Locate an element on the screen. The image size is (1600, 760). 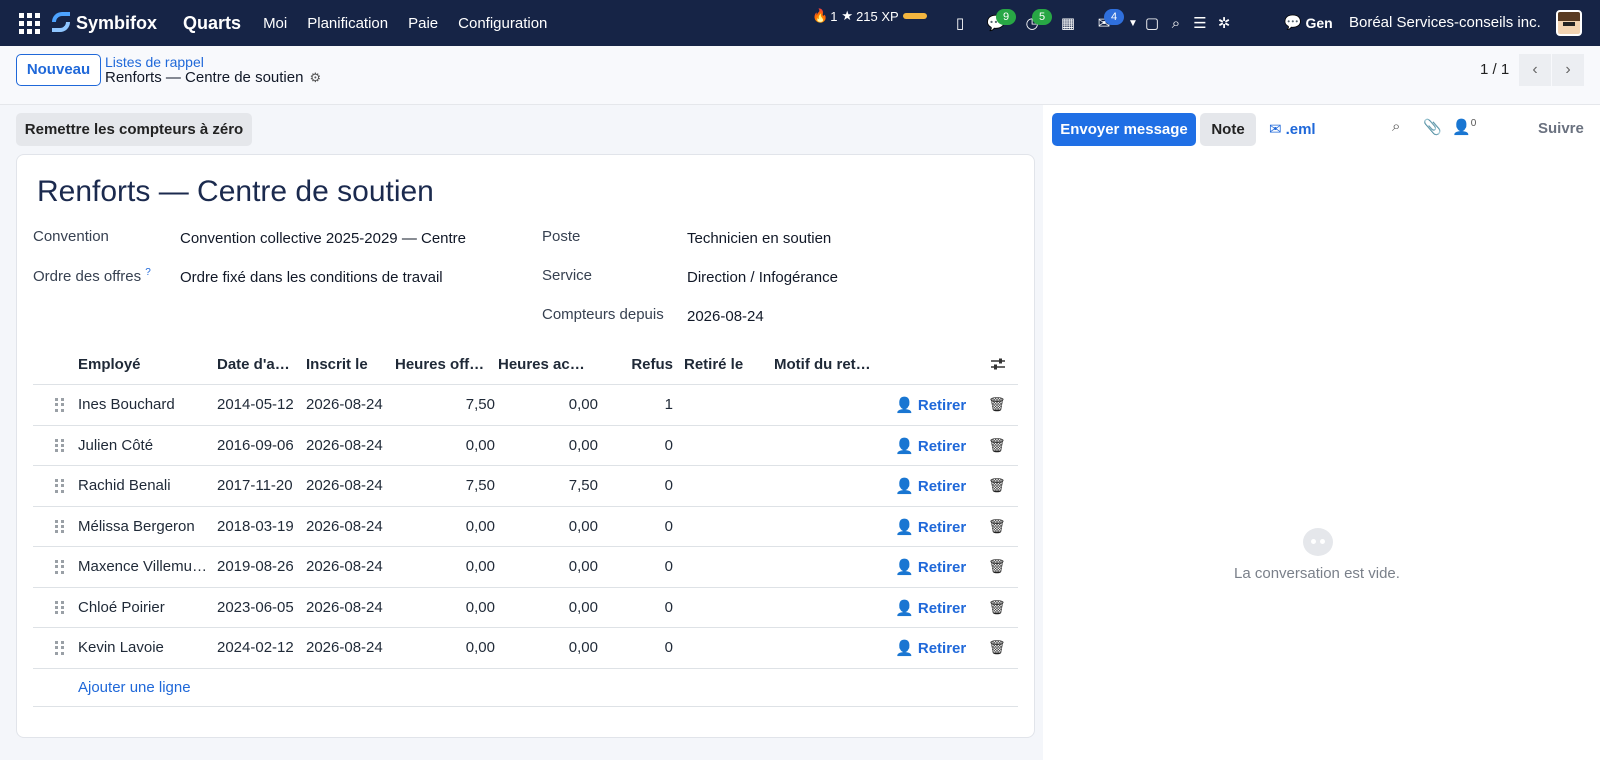
activities-clock-icon: ◷ 5 is located at coordinates (1035, 23).